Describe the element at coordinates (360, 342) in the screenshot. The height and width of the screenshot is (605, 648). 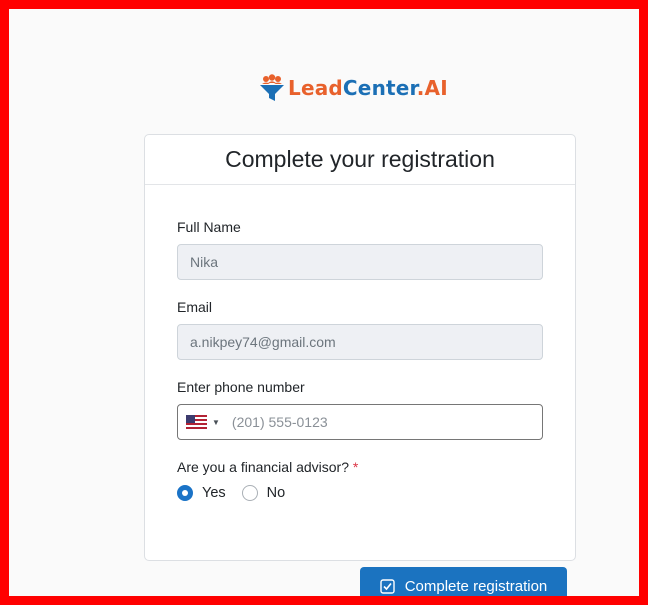
I see `email-input` at that location.